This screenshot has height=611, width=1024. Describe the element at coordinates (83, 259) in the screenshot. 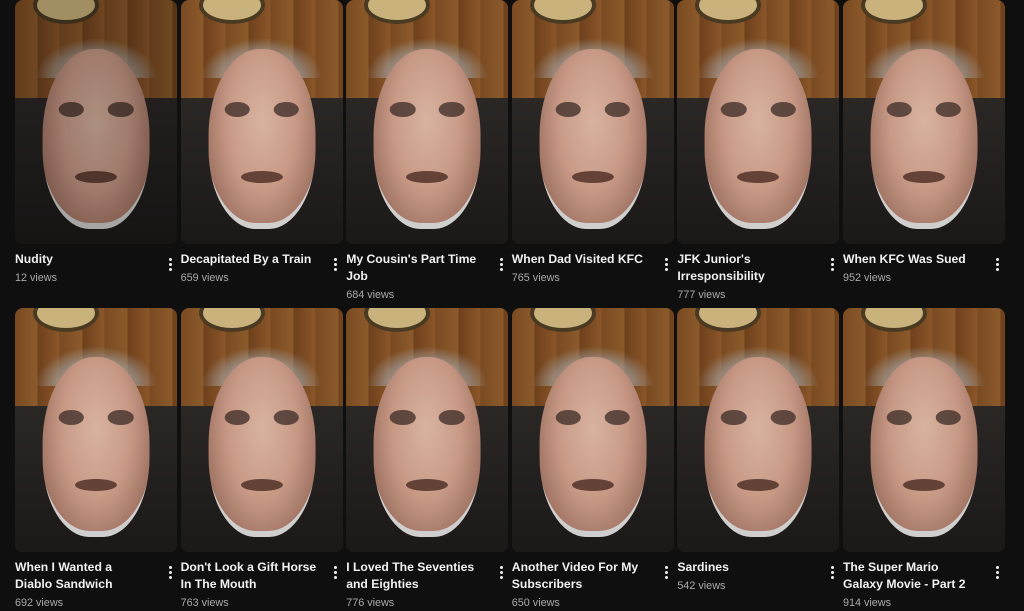

I see `video-title: Nudity` at that location.